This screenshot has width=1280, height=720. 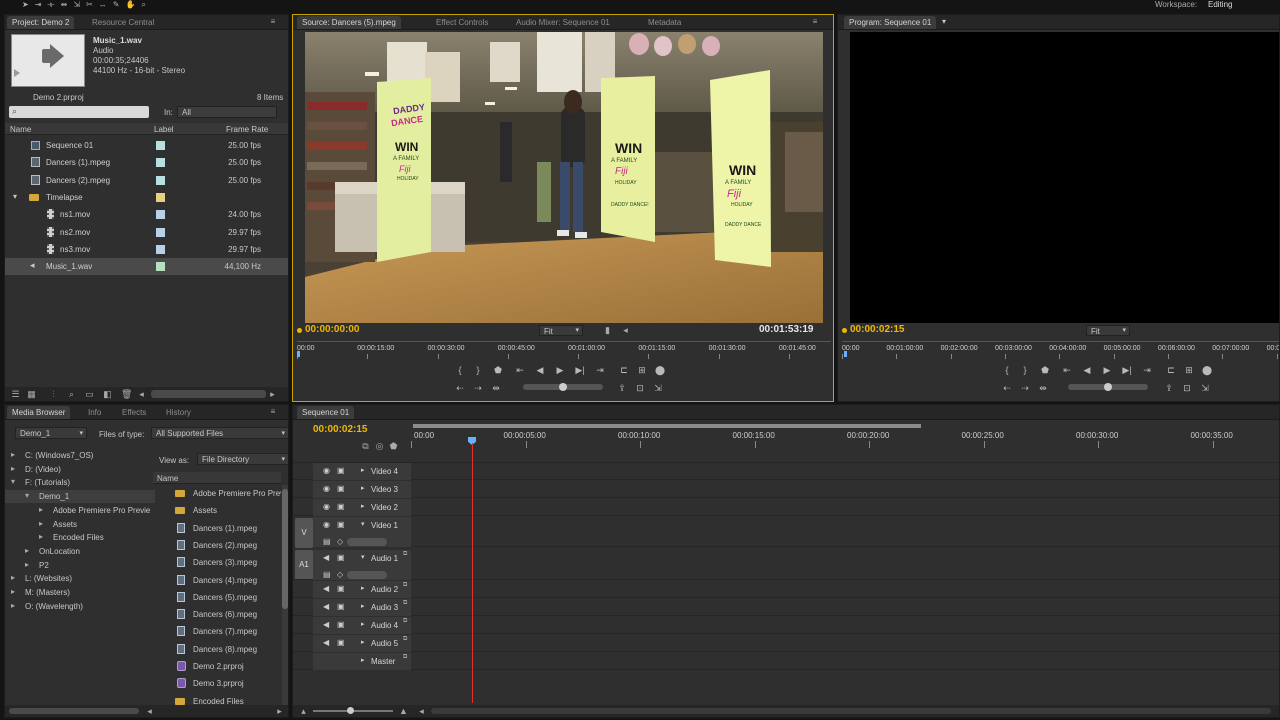 What do you see at coordinates (217, 649) in the screenshot?
I see `file-list-item: Dancers (8).mpeg` at bounding box center [217, 649].